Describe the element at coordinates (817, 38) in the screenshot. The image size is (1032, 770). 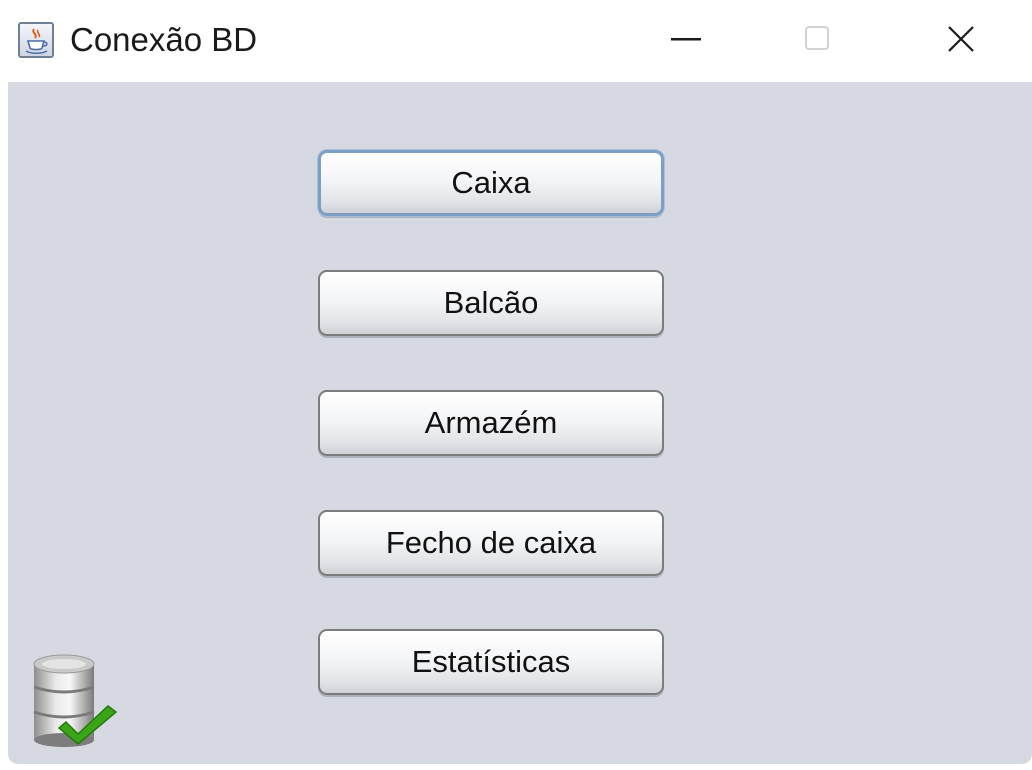
I see `maximize-icon` at that location.